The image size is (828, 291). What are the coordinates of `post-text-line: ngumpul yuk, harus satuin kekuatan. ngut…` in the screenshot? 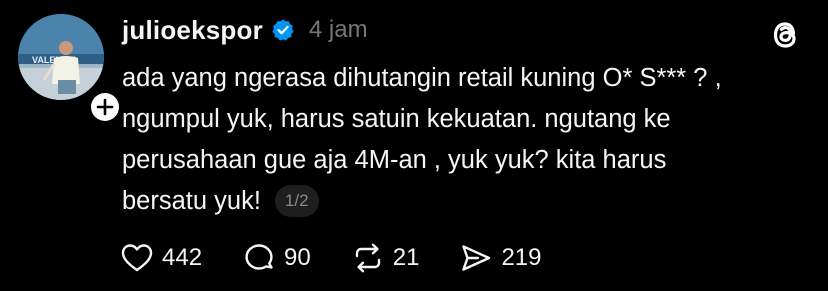 It's located at (396, 119).